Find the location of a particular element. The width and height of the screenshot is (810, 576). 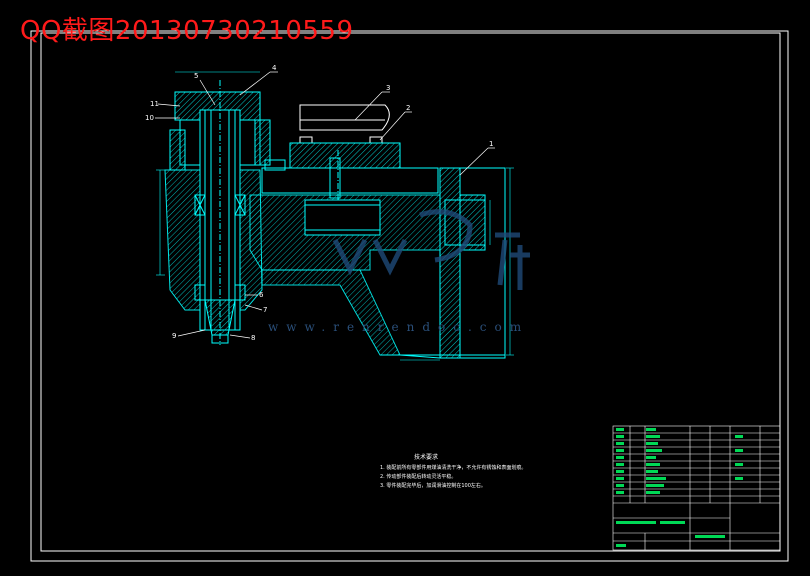

tech-note-1: 1. 装配前所有零部件用煤油清洗干净，不允许有锈蚀和表面划痕。 is located at coordinates (453, 468).